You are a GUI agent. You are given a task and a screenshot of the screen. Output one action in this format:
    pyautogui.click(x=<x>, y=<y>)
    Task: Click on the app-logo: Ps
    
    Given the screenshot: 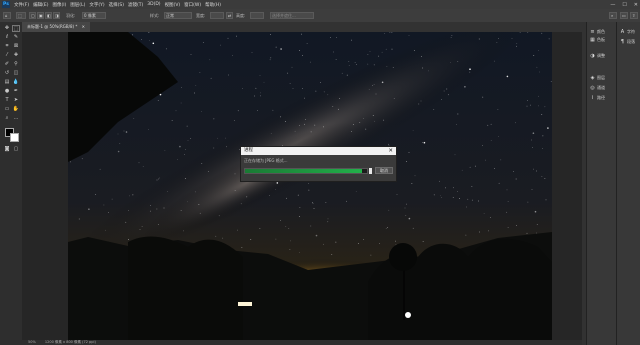 What is the action you would take?
    pyautogui.click(x=6, y=4)
    